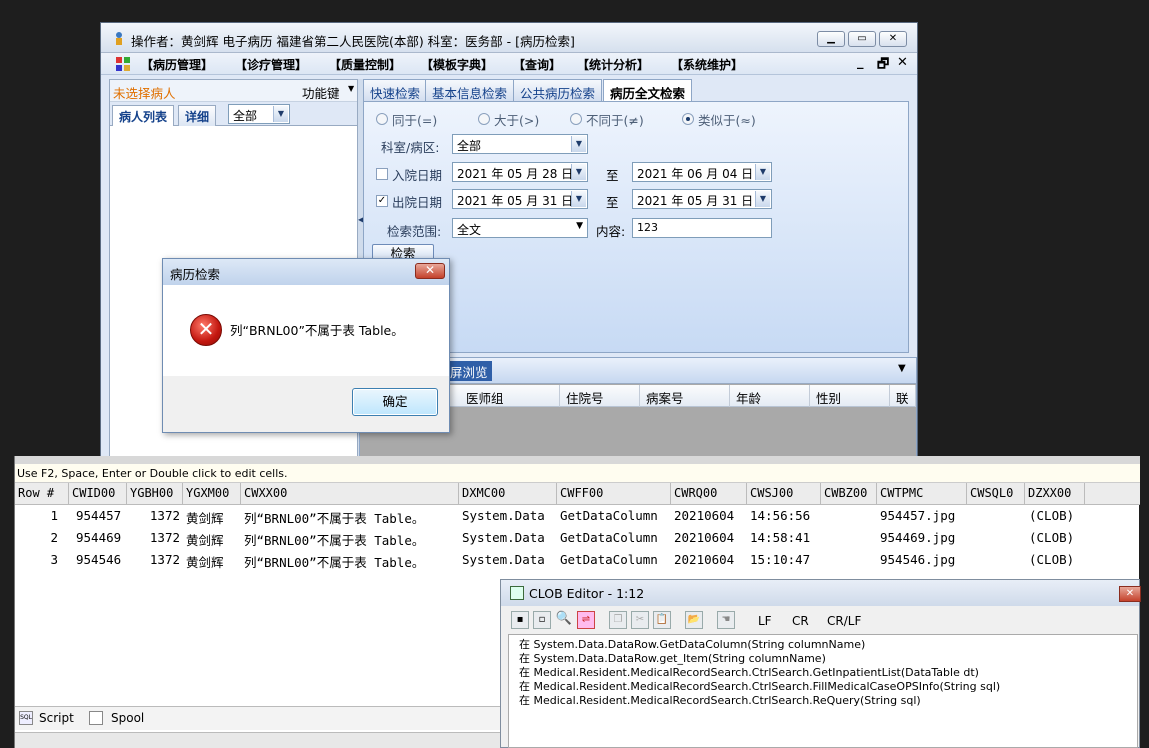 This screenshot has width=1149, height=748. I want to click on radio-equal, so click(382, 119).